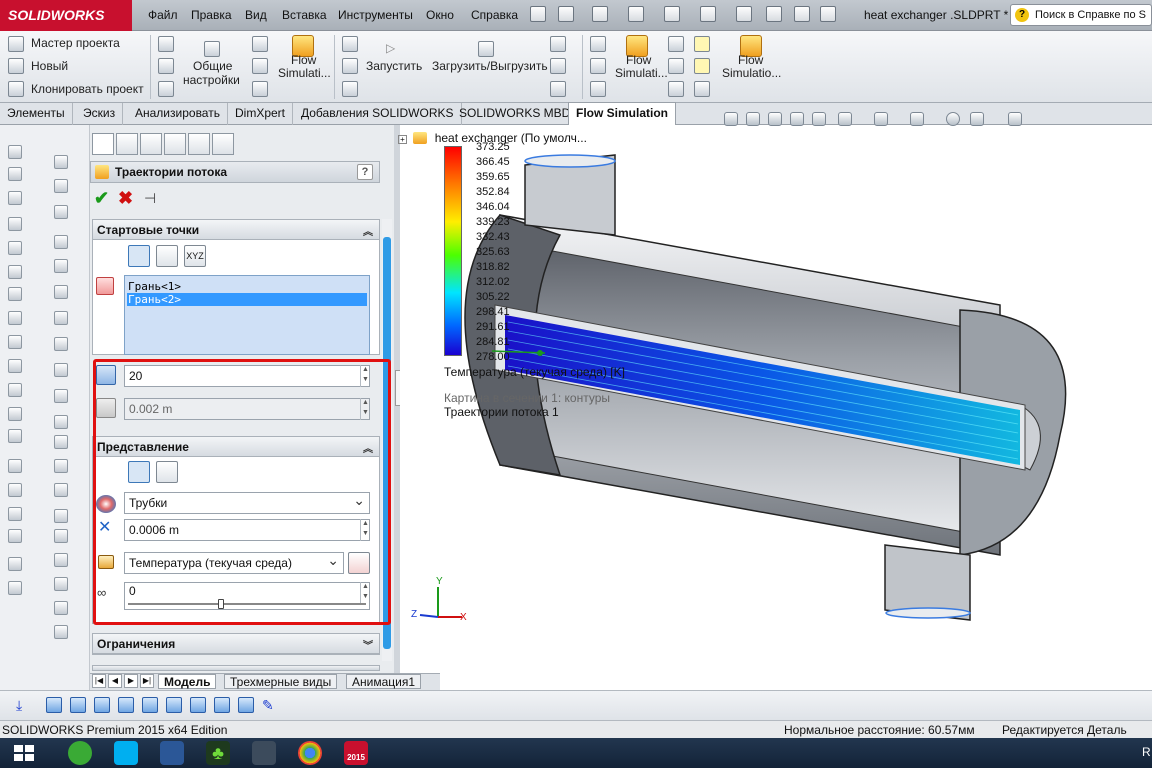 The width and height of the screenshot is (1152, 775). What do you see at coordinates (127, 144) in the screenshot?
I see `property-manager-tab` at bounding box center [127, 144].